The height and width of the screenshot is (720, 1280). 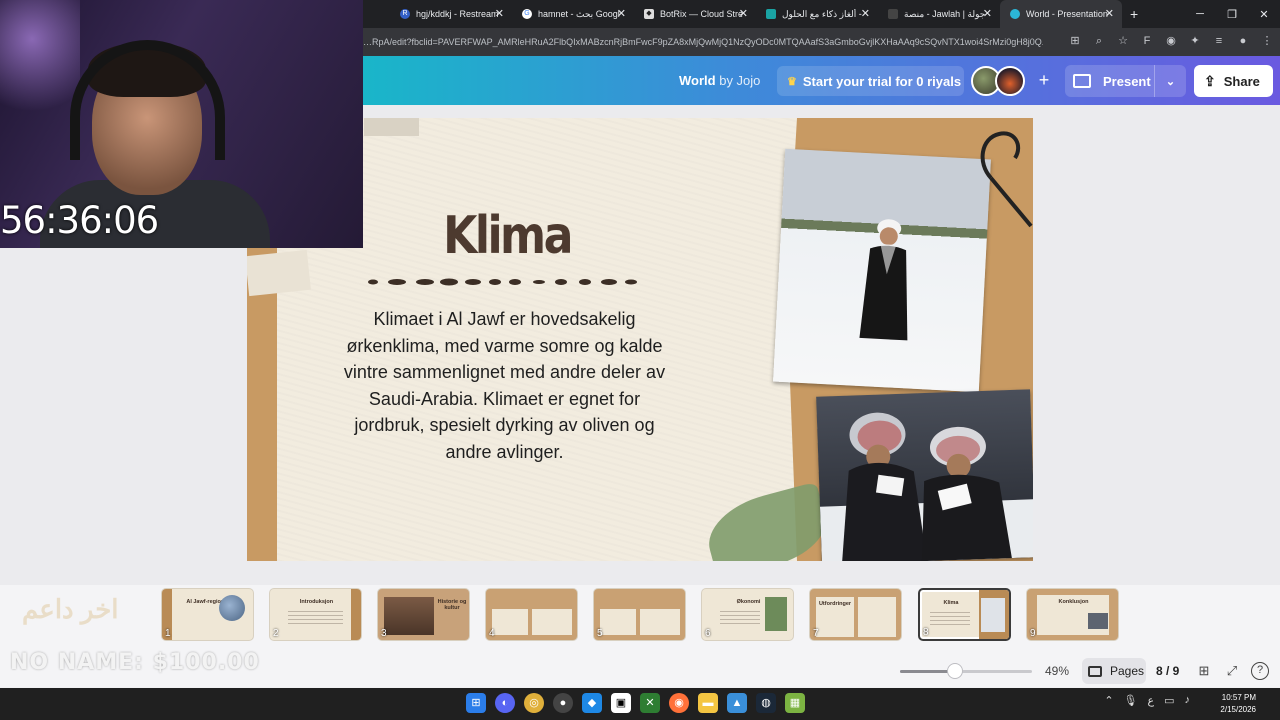 What do you see at coordinates (1099, 41) in the screenshot?
I see `zoom-icon: ⌕` at bounding box center [1099, 41].